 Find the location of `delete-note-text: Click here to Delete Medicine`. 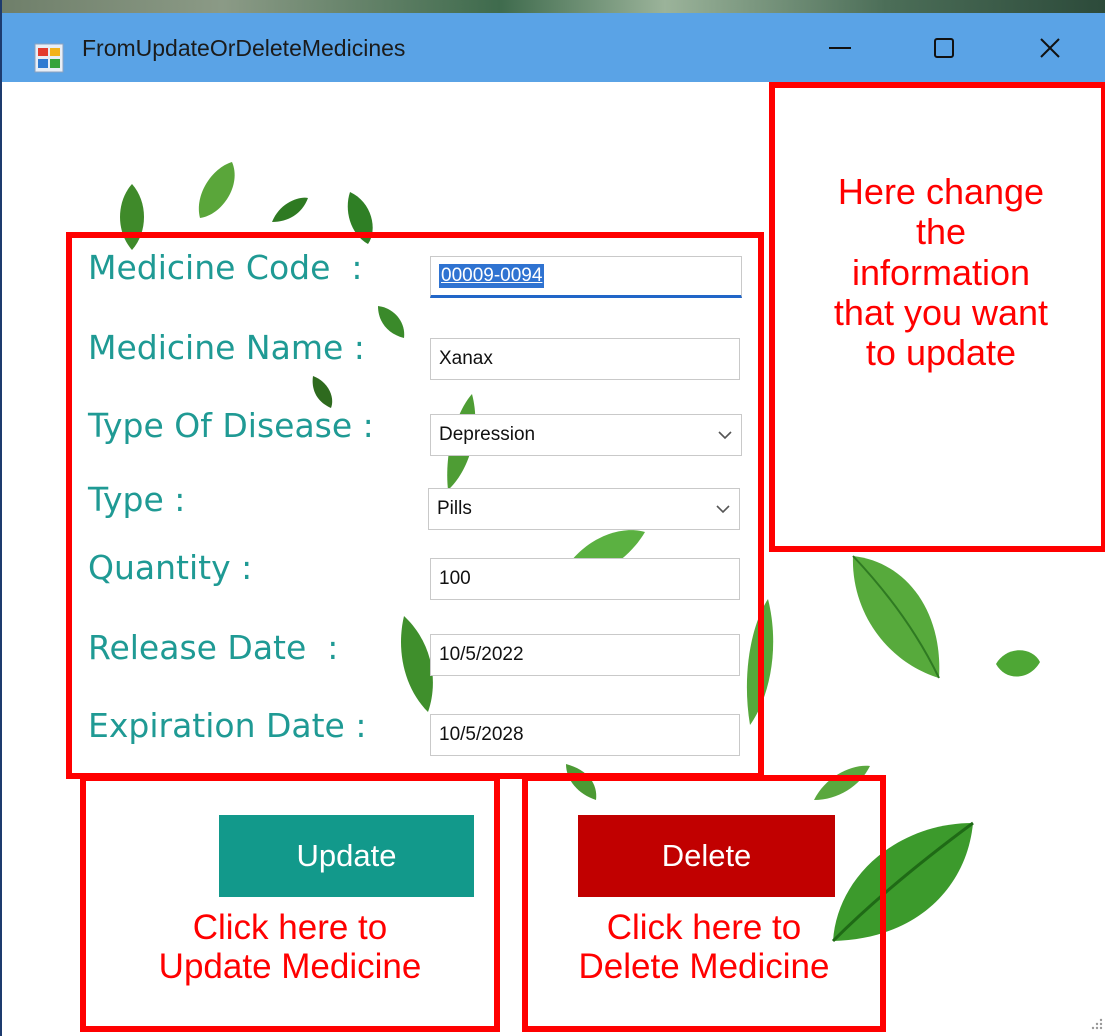

delete-note-text: Click here to Delete Medicine is located at coordinates (704, 947).